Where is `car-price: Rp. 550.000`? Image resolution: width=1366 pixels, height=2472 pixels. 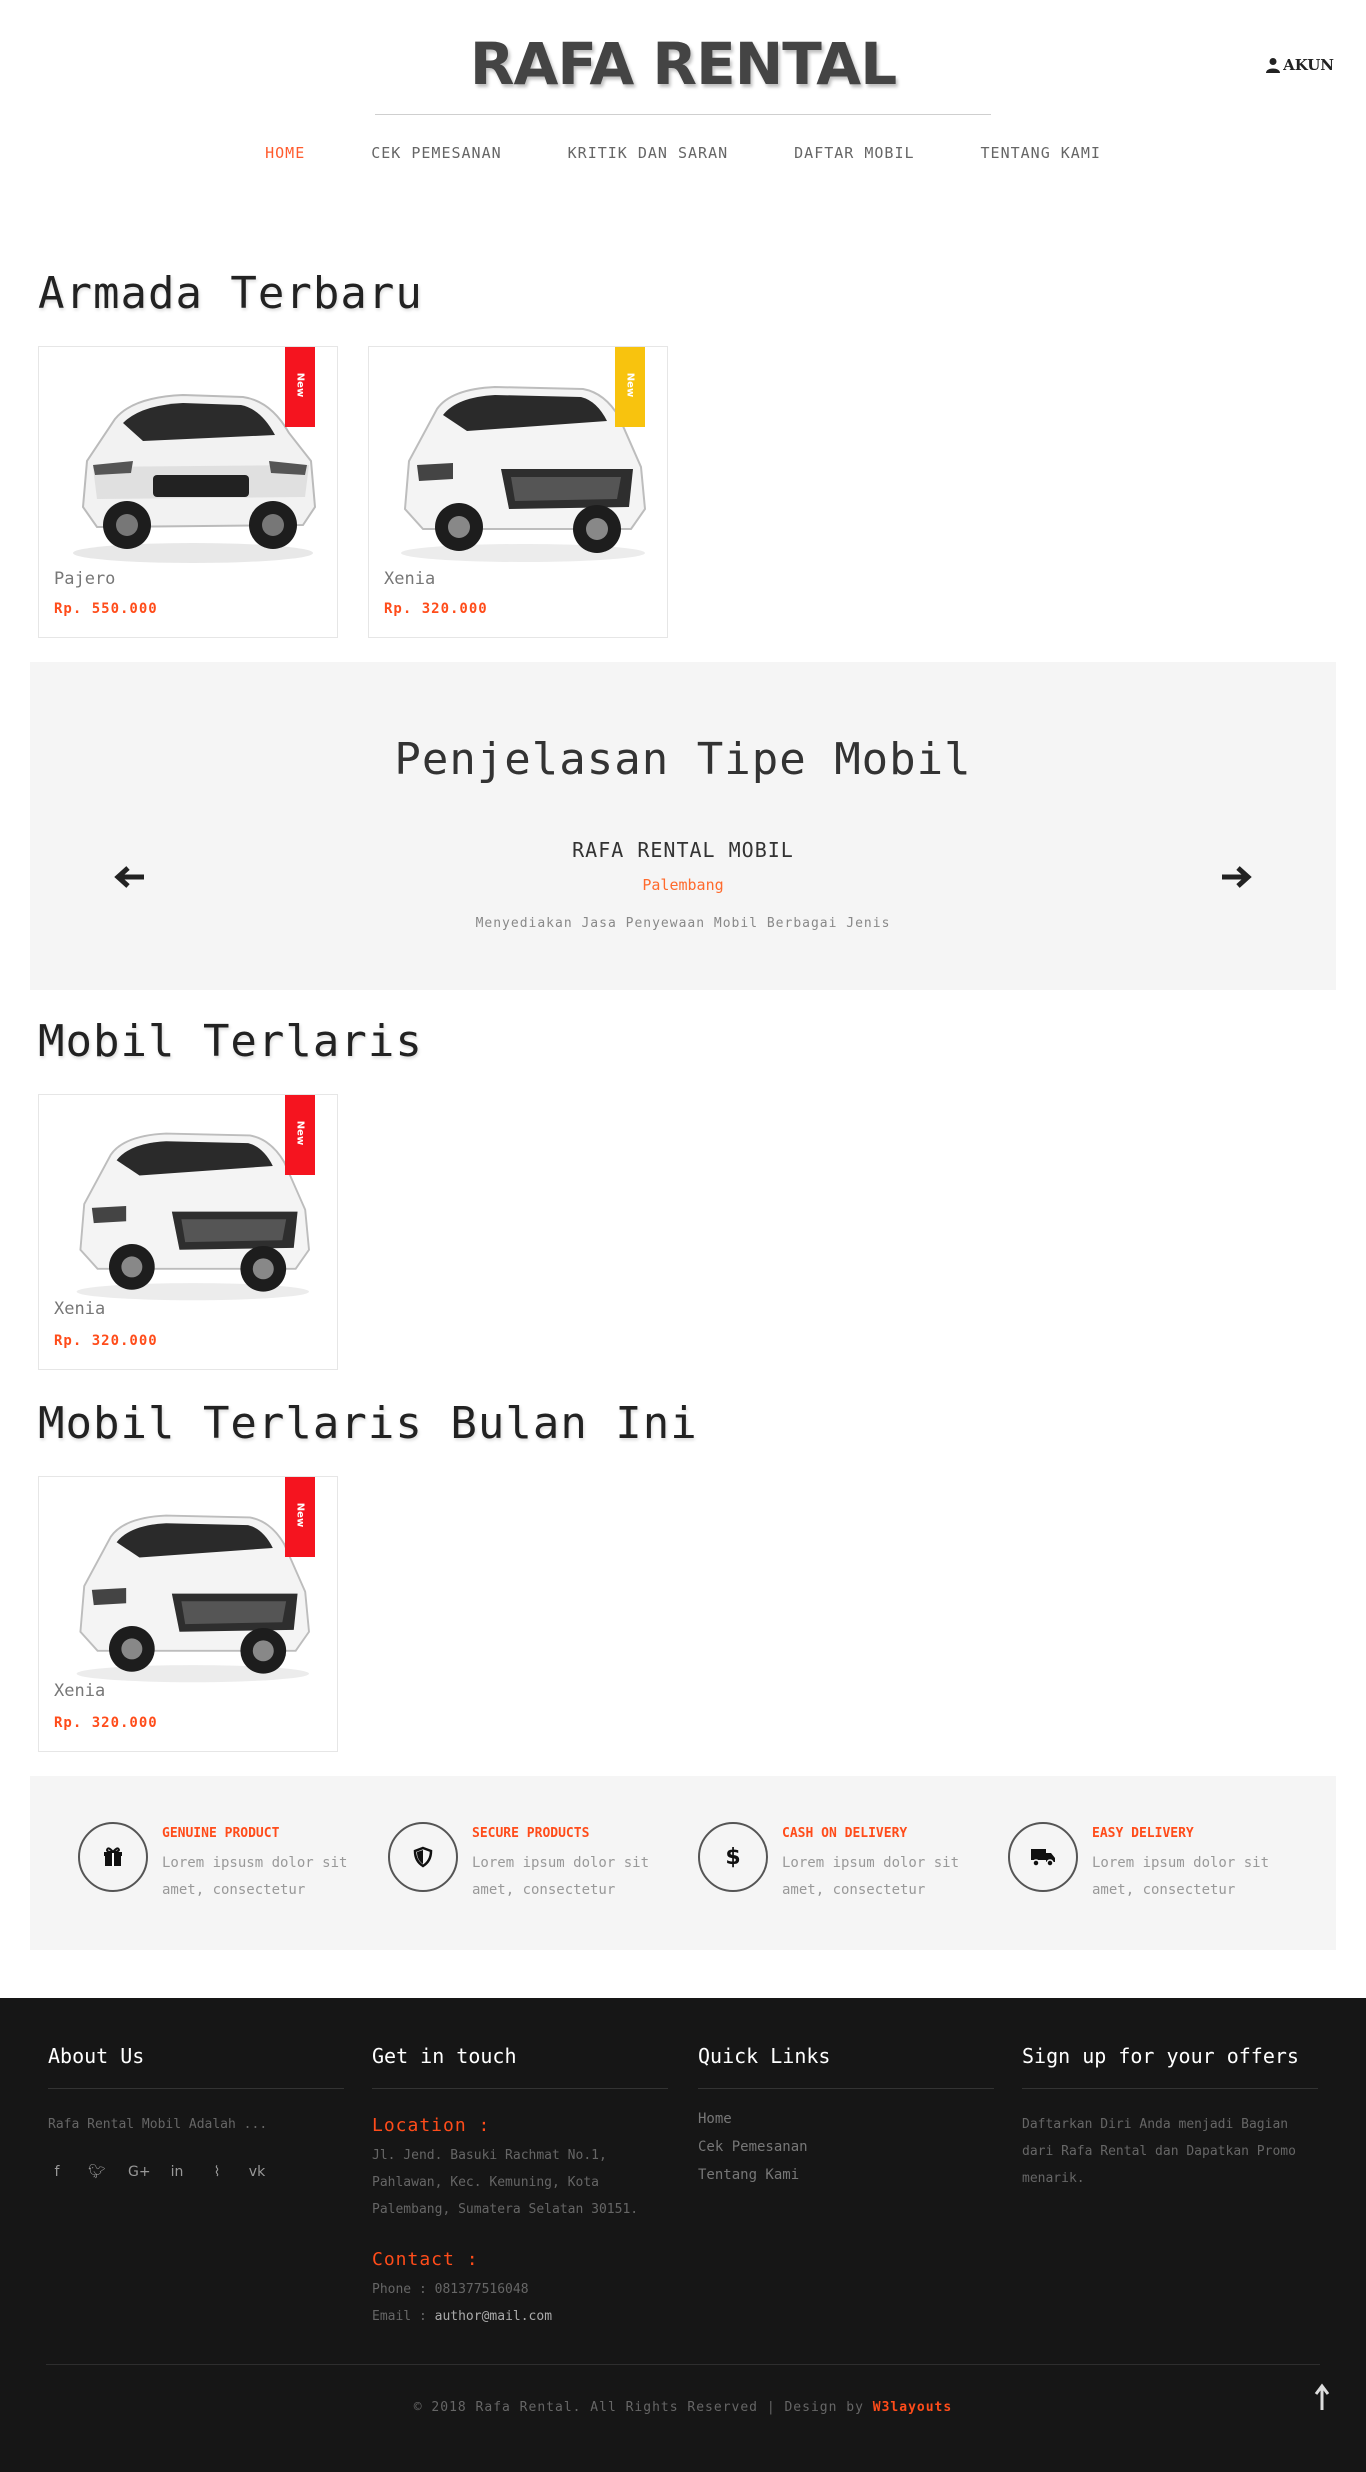 car-price: Rp. 550.000 is located at coordinates (106, 609).